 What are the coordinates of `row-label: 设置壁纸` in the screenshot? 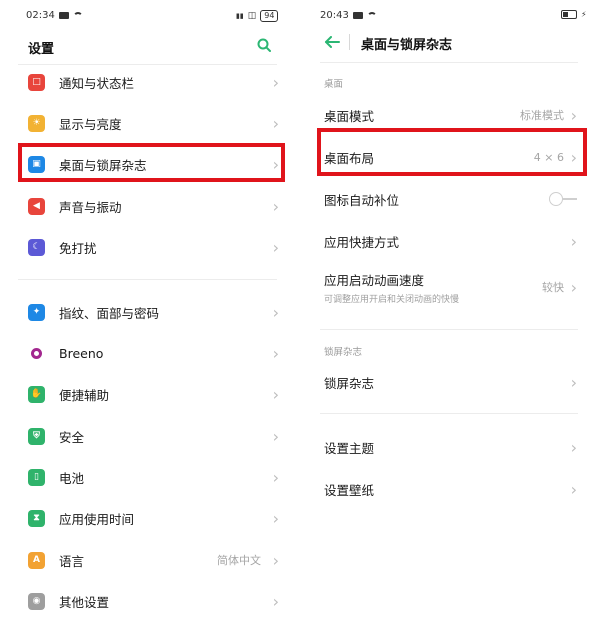 It's located at (349, 490).